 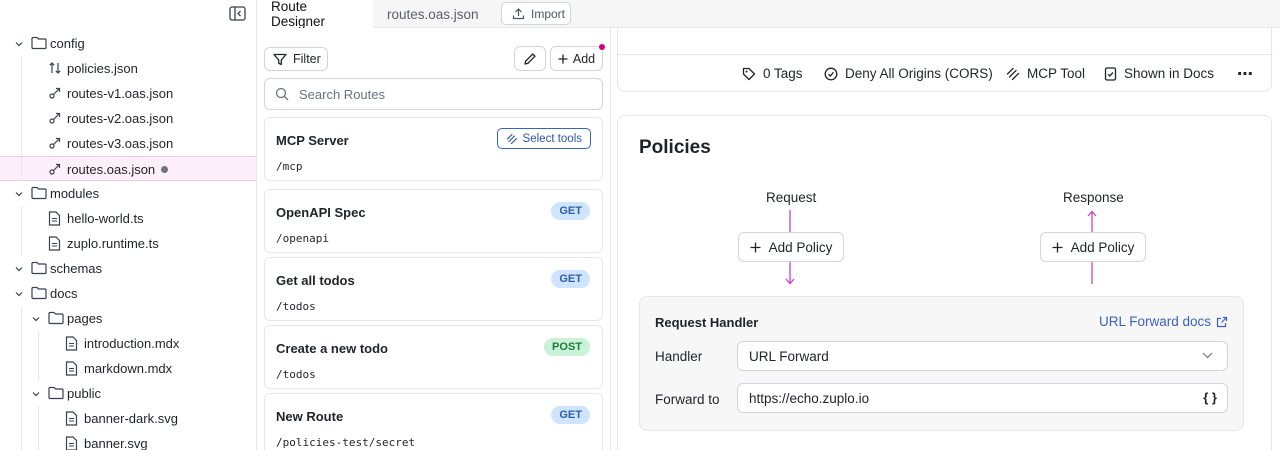 What do you see at coordinates (289, 166) in the screenshot?
I see `route-path: /mcp` at bounding box center [289, 166].